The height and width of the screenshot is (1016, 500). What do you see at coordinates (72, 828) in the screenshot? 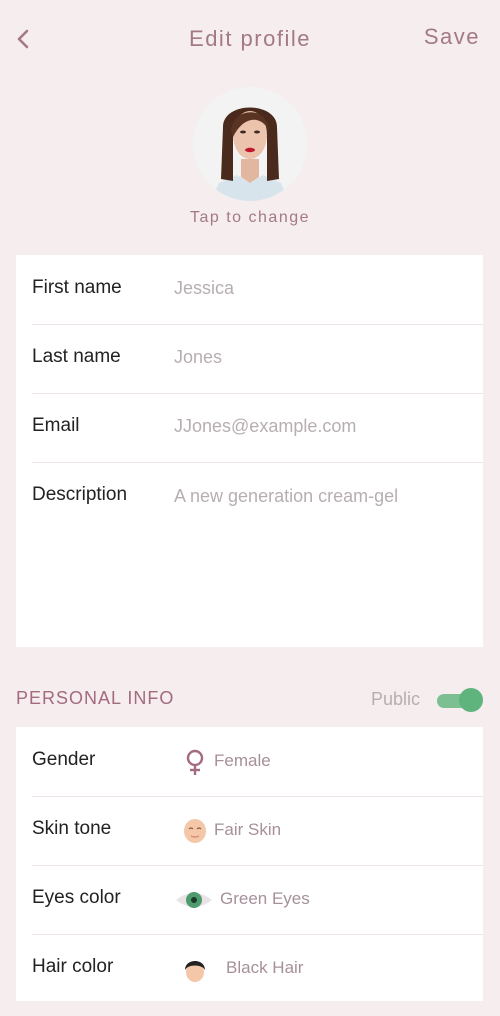
I see `skin-tone-label: Skin tone` at bounding box center [72, 828].